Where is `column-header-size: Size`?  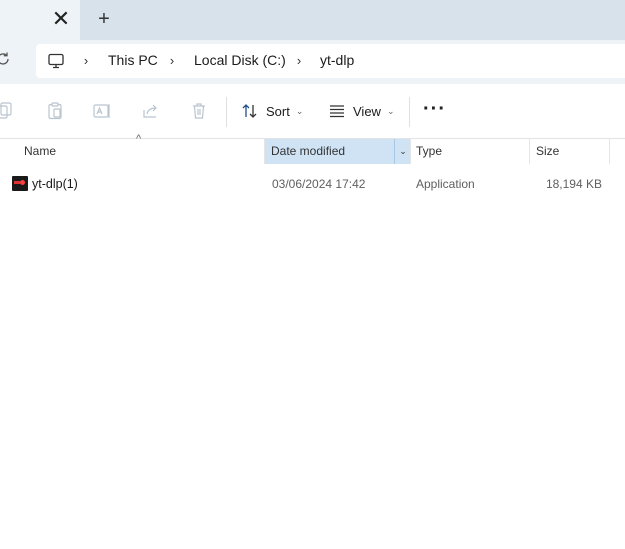
column-header-size: Size is located at coordinates (569, 151).